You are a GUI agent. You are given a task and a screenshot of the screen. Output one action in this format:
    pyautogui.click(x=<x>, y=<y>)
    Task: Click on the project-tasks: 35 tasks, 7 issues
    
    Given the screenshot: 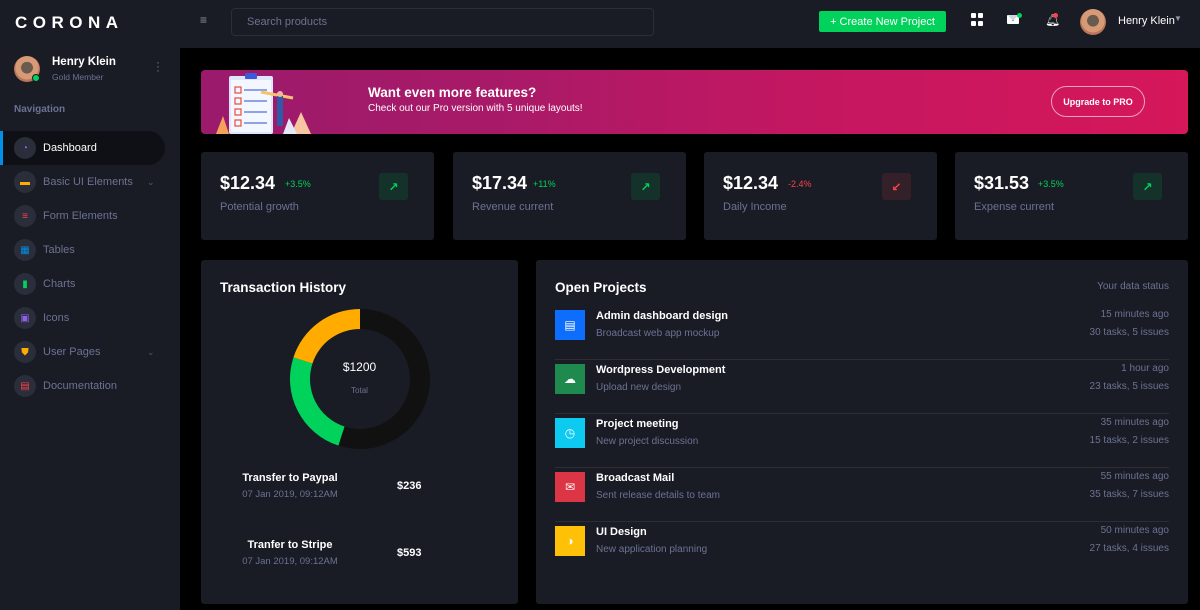 What is the action you would take?
    pyautogui.click(x=1129, y=494)
    